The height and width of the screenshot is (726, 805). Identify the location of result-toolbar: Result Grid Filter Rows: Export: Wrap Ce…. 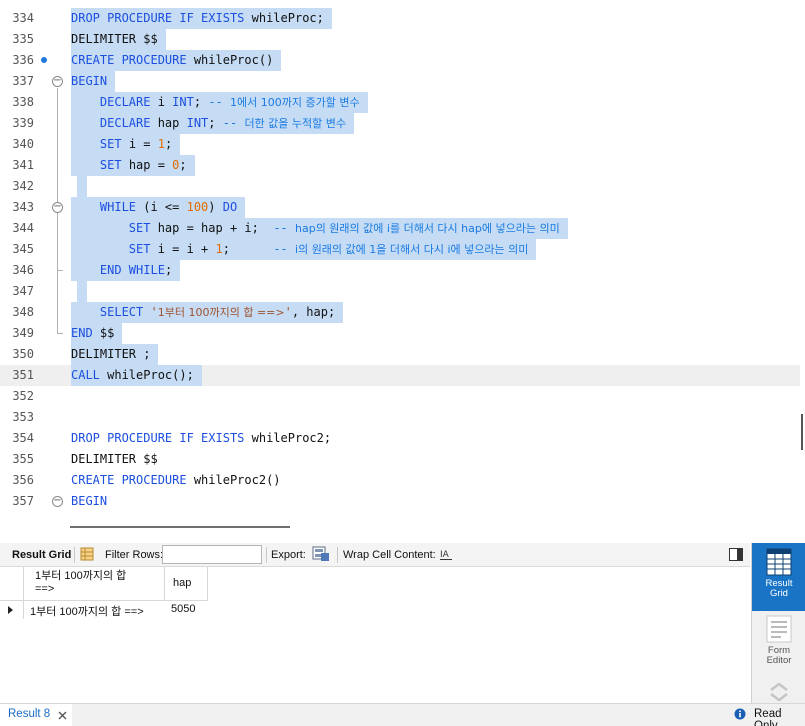
(375, 555).